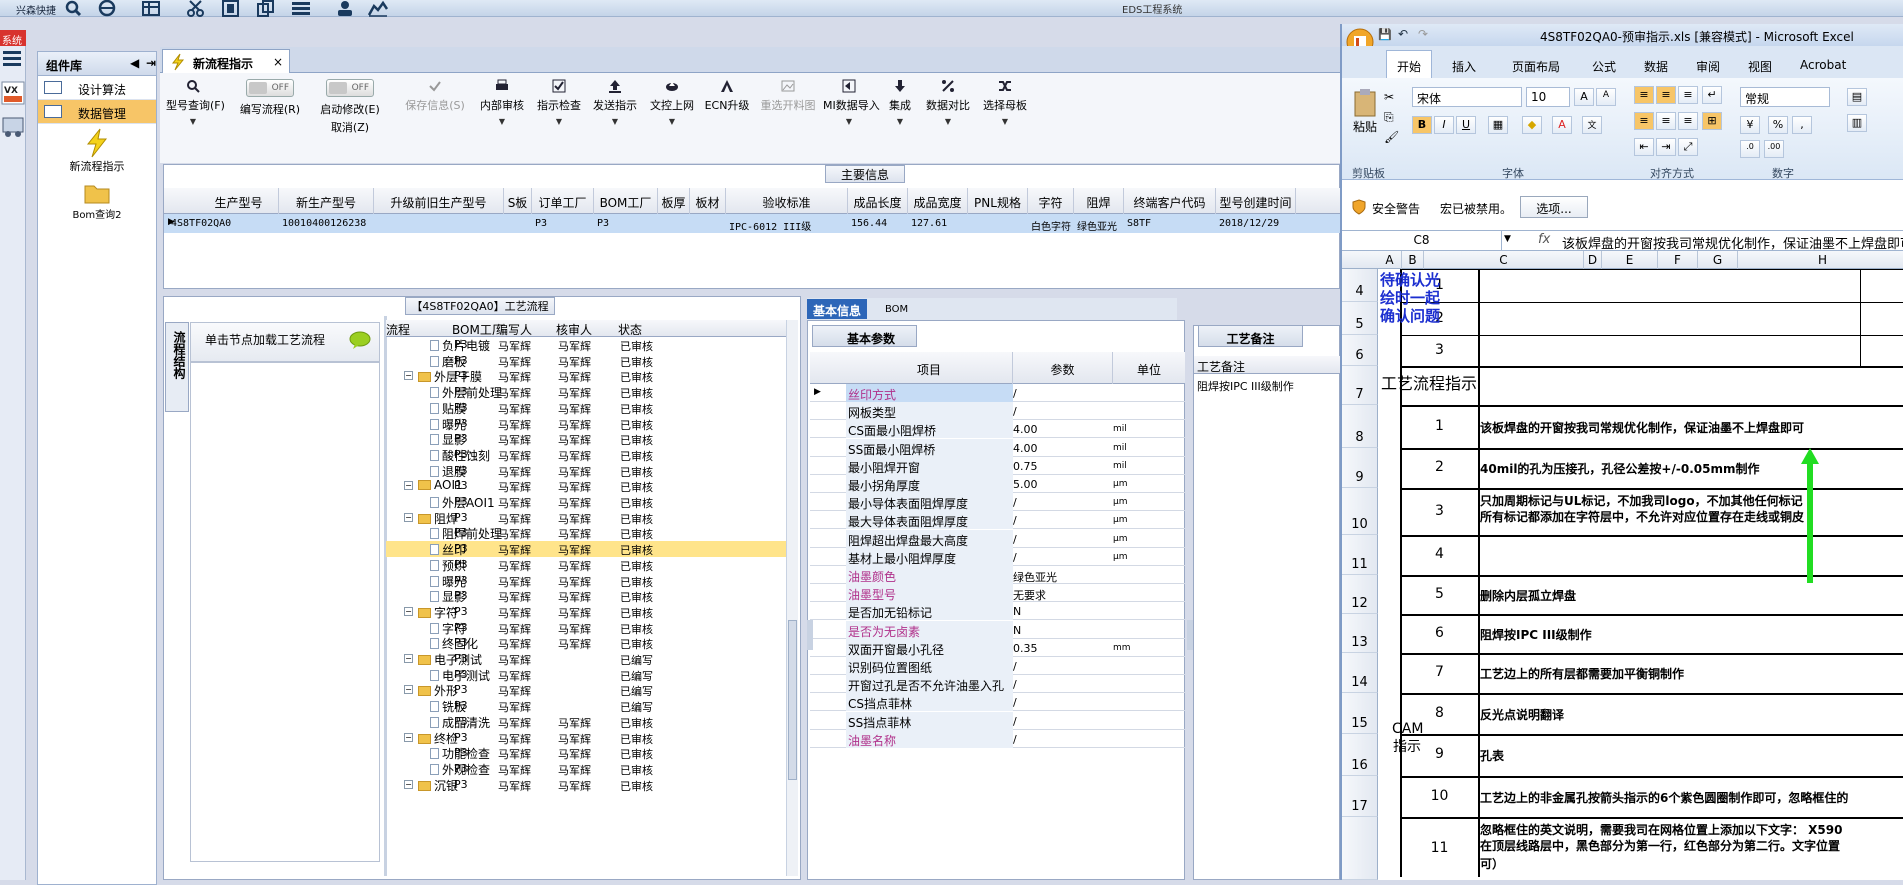 The width and height of the screenshot is (1903, 885). What do you see at coordinates (1656, 66) in the screenshot?
I see `ribbon-tab-data: 数据` at bounding box center [1656, 66].